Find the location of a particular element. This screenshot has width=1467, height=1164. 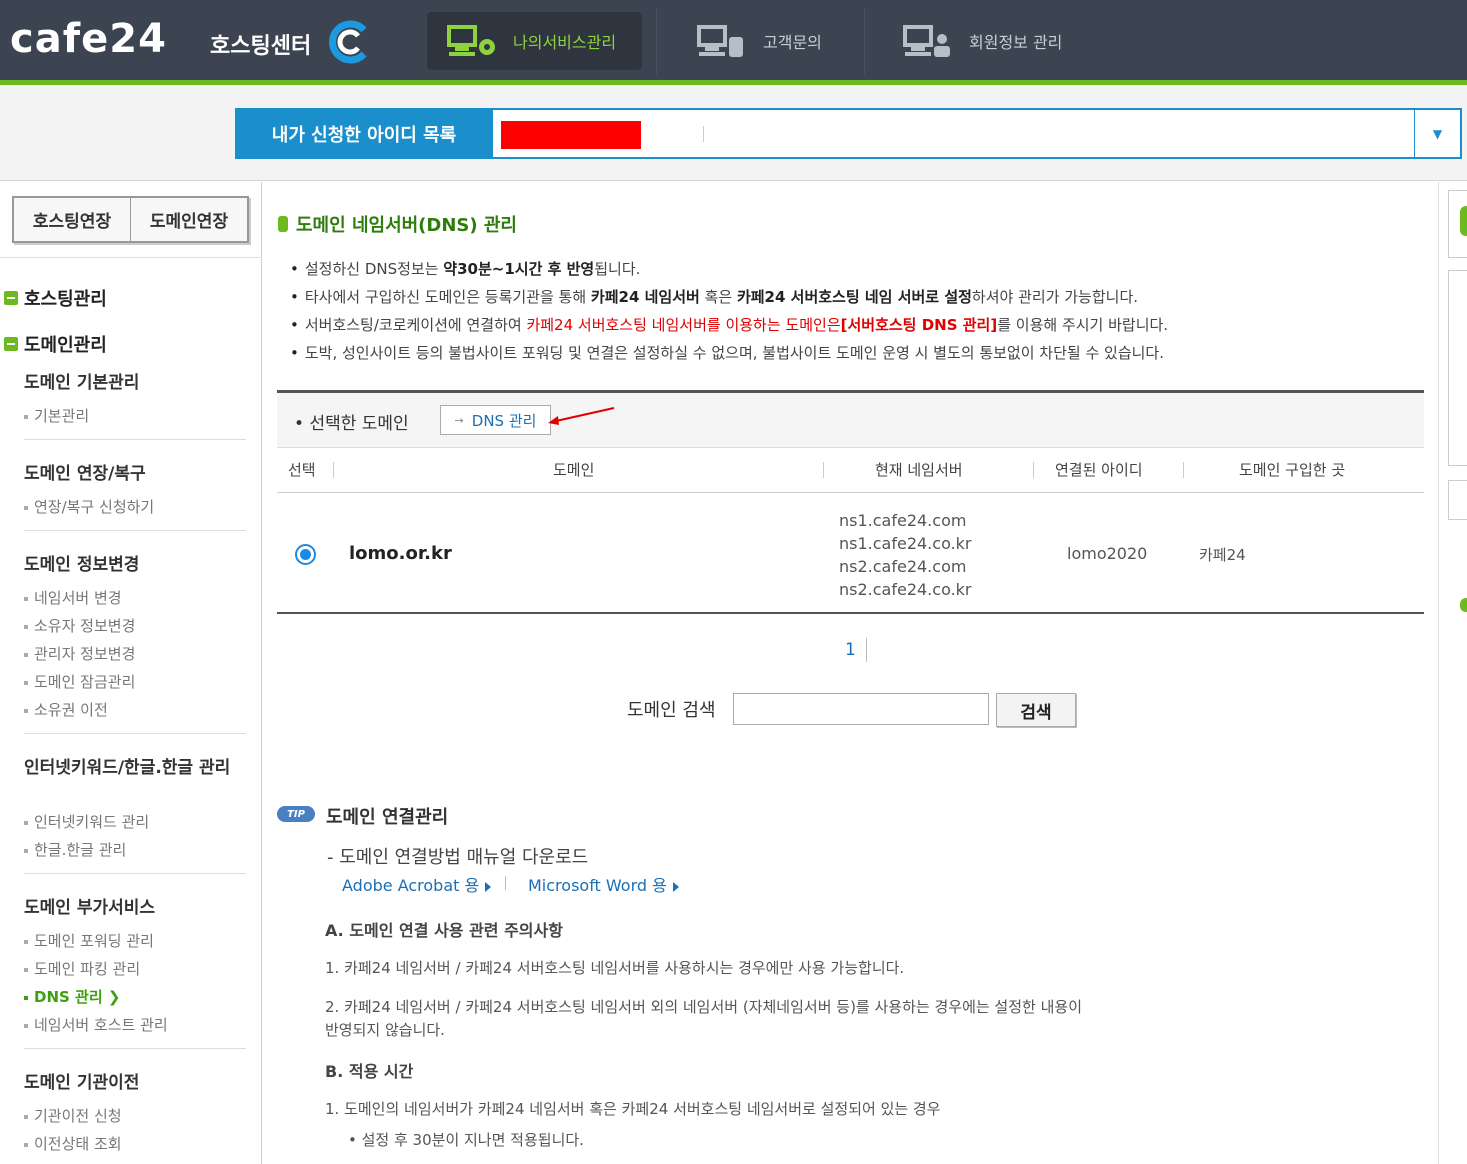

column-header-select: 선택 is located at coordinates (302, 470).